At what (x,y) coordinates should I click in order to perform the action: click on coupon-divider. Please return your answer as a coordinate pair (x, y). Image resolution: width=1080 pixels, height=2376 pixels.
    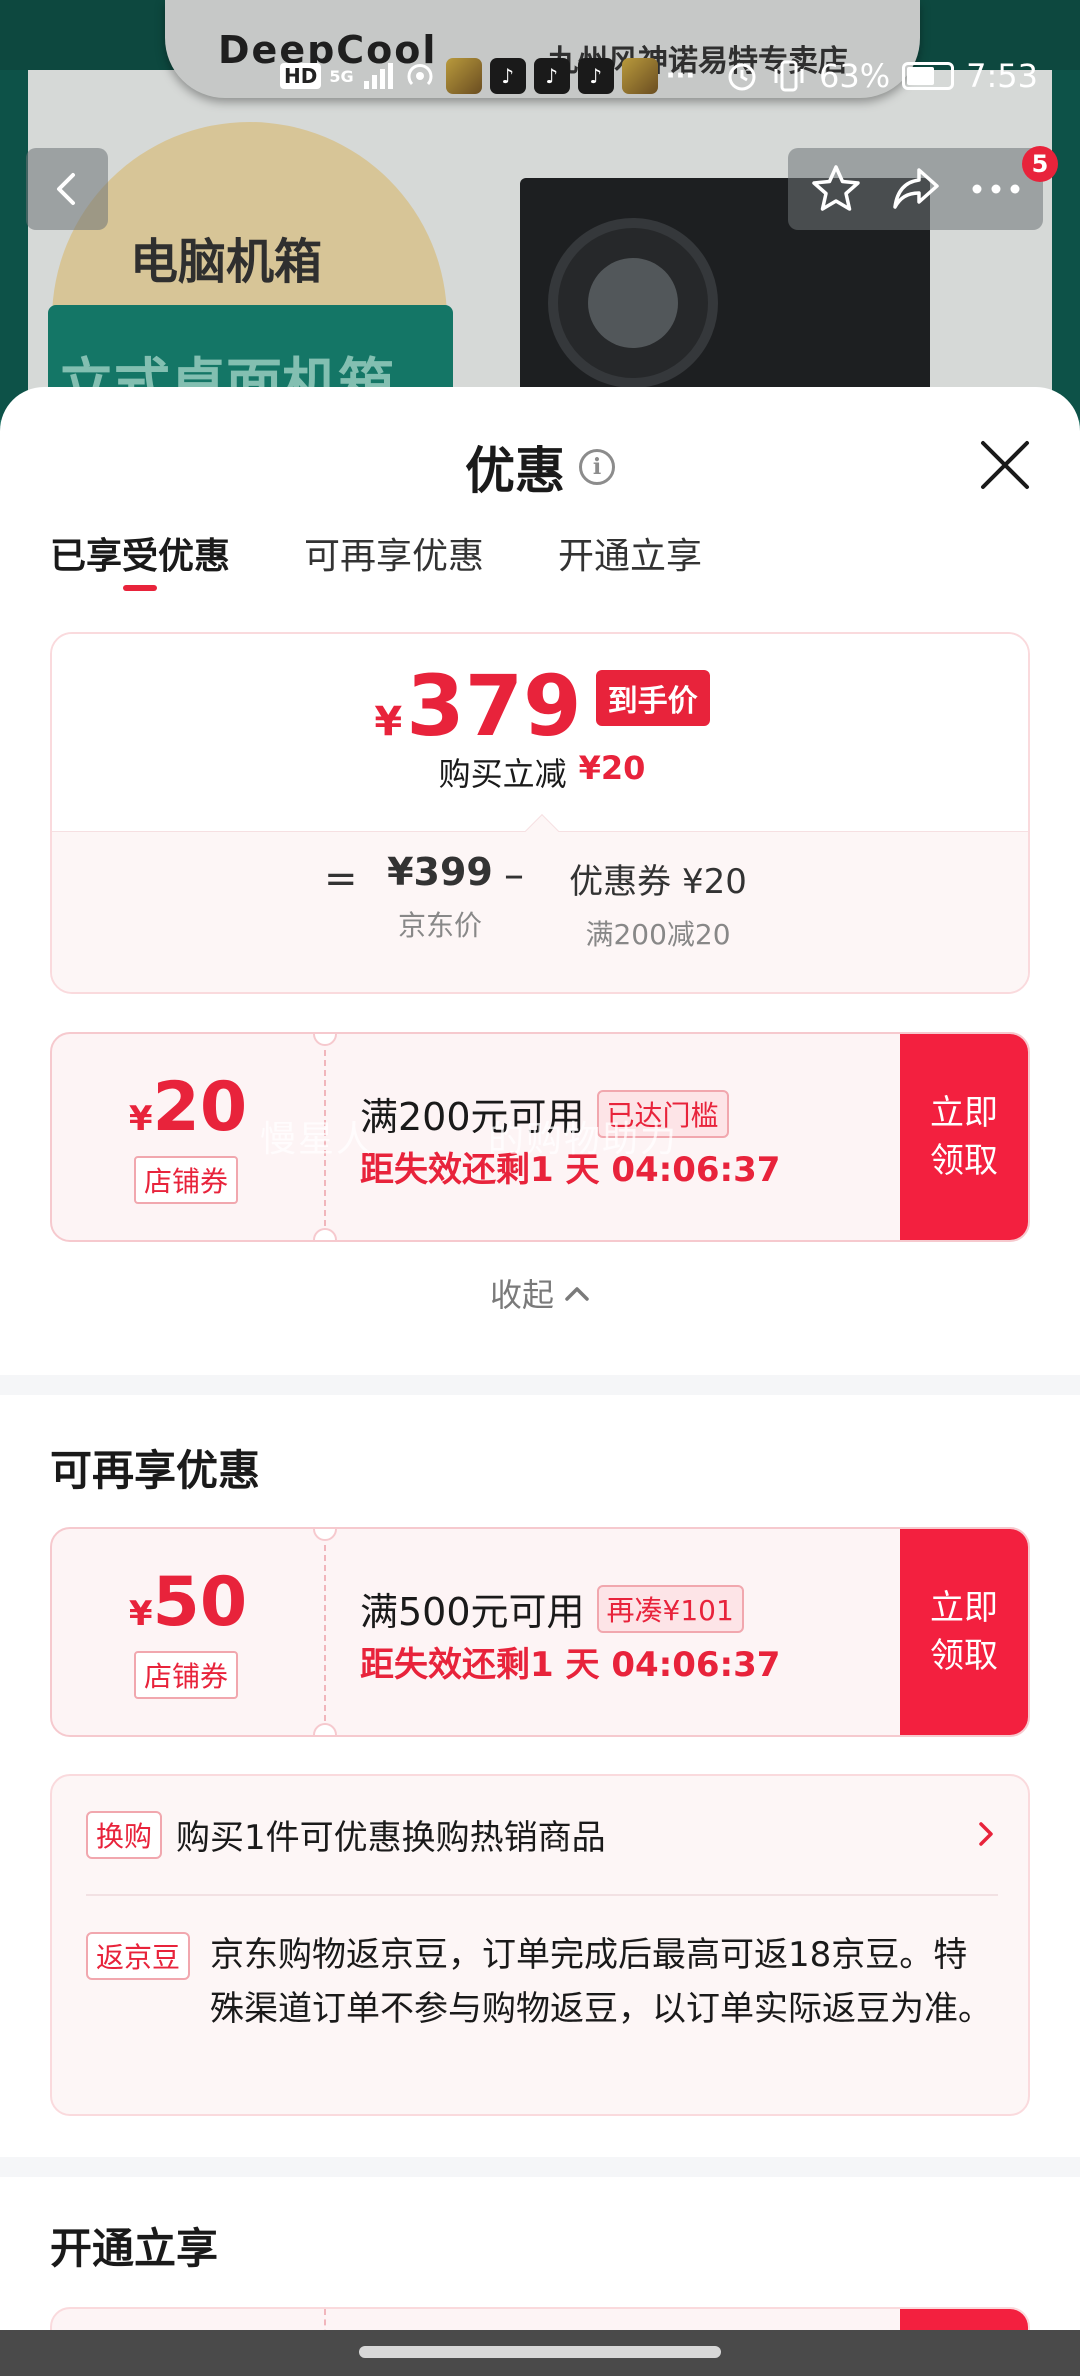
    Looking at the image, I should click on (325, 1633).